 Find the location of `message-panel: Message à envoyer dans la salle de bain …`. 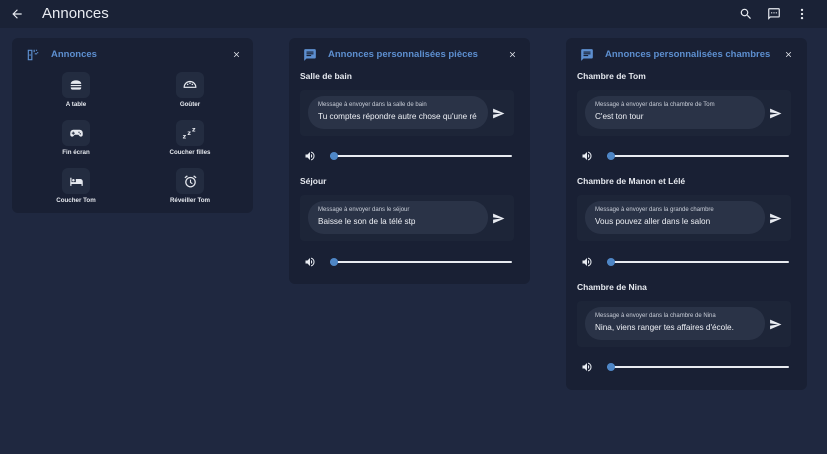

message-panel: Message à envoyer dans la salle de bain … is located at coordinates (407, 113).